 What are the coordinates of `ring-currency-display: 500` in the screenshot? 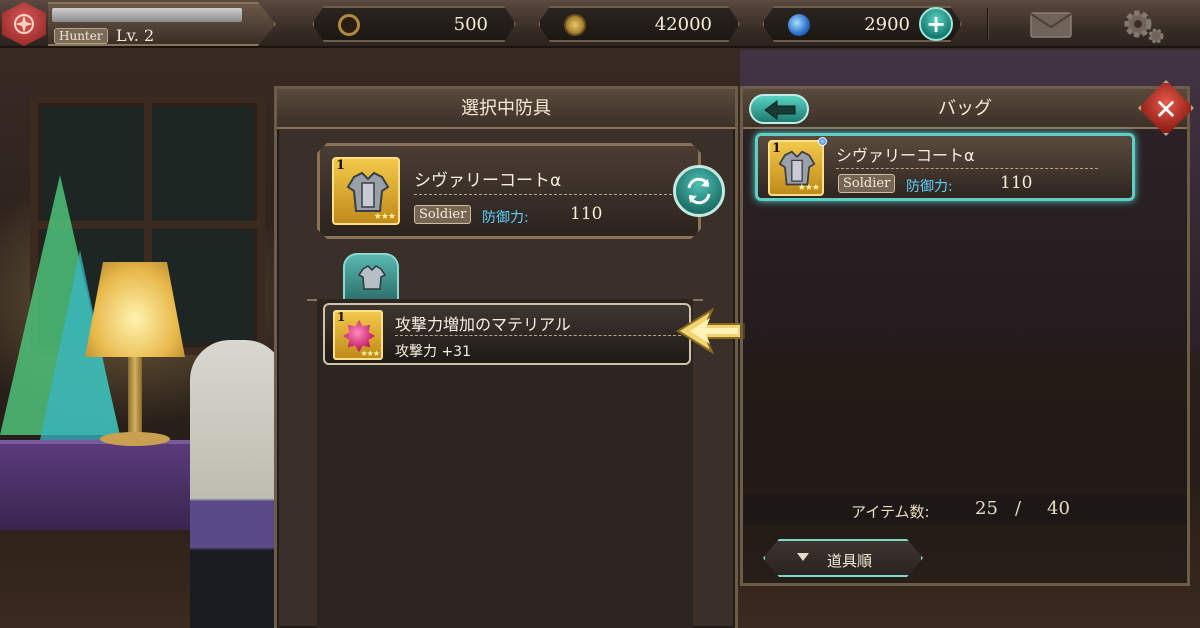 It's located at (414, 24).